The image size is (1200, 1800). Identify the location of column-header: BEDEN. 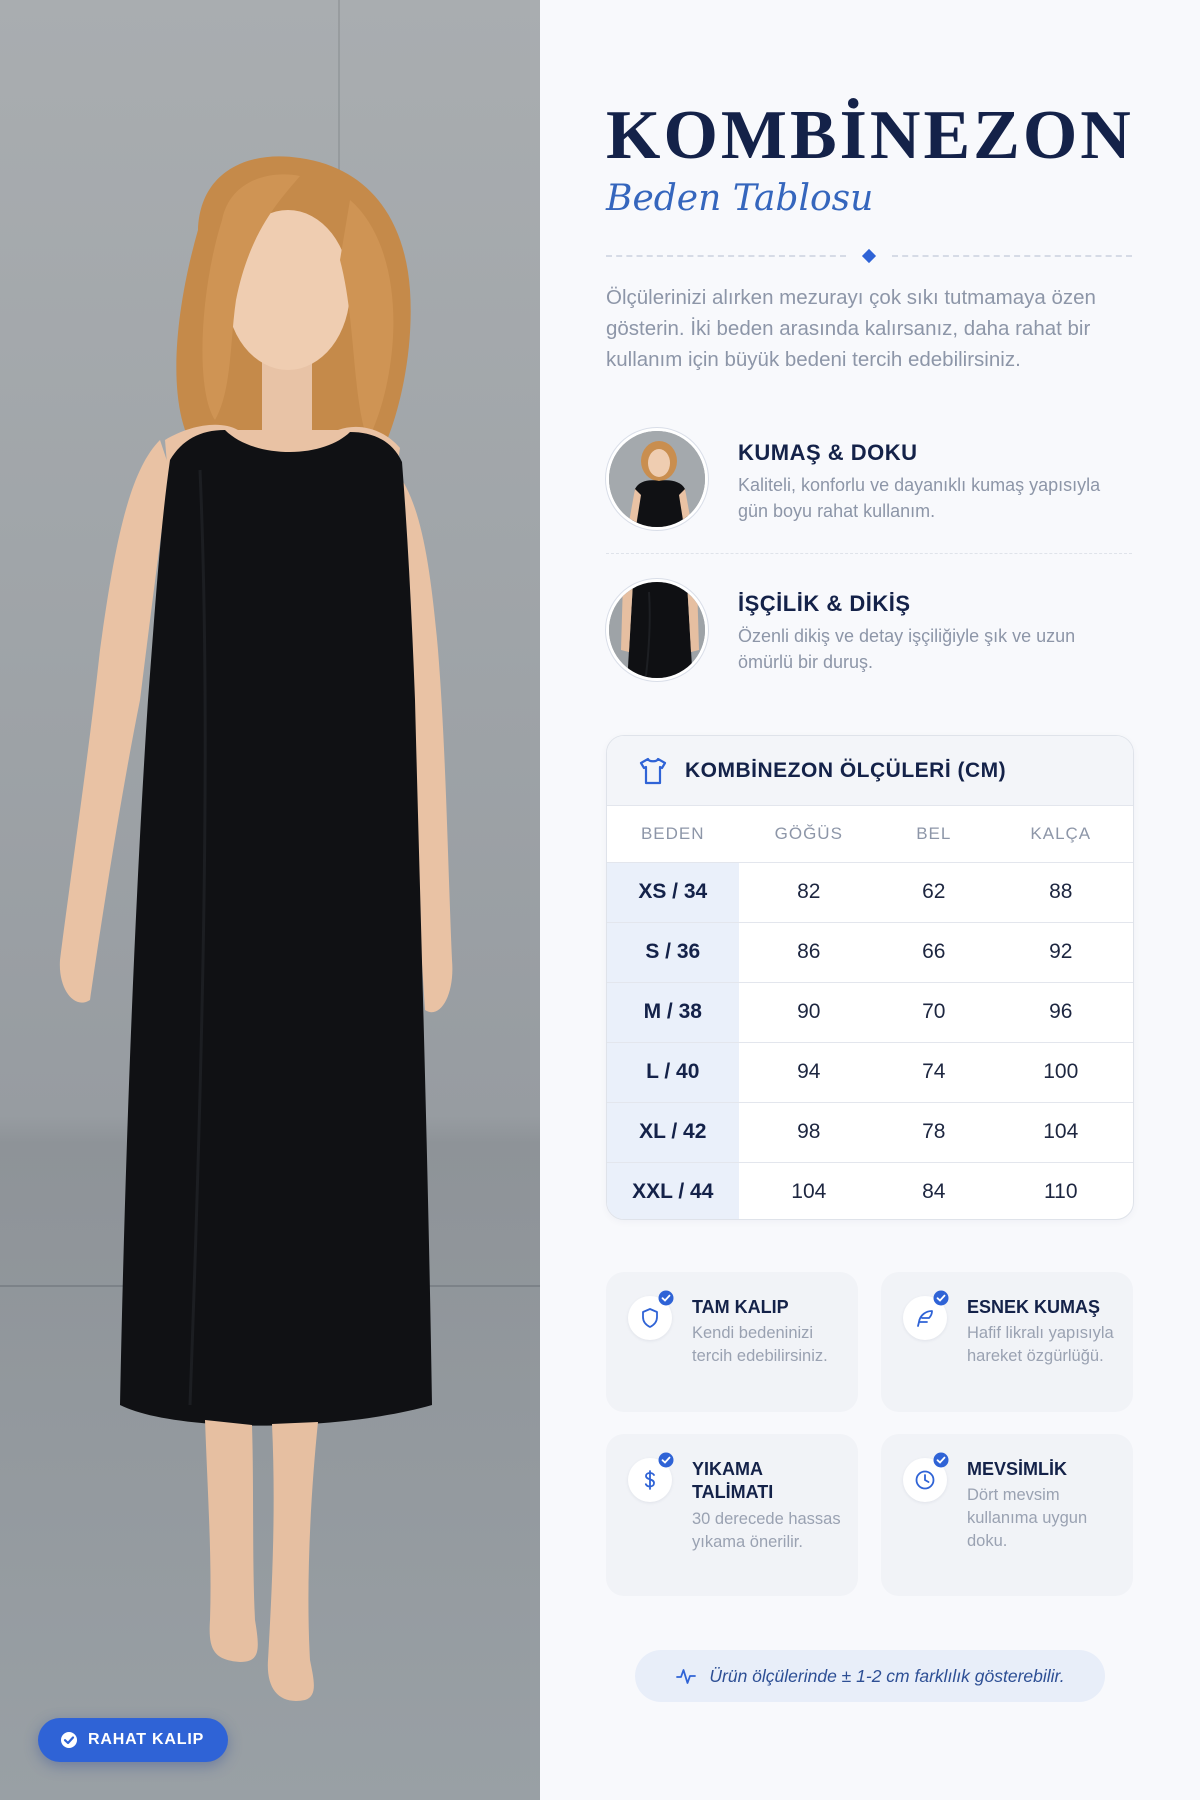
(673, 834).